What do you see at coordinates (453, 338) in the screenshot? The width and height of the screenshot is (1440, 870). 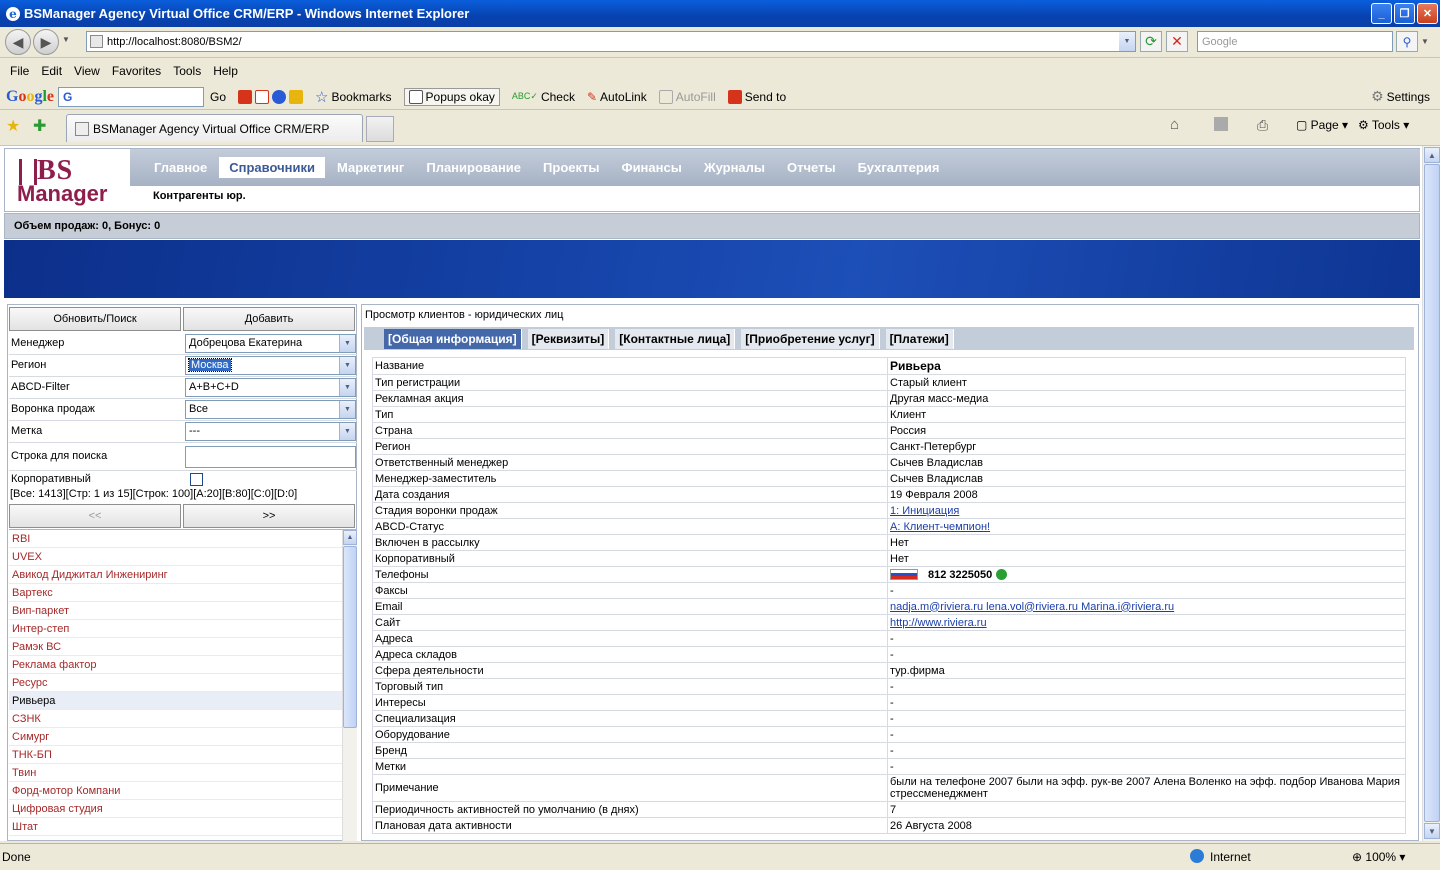 I see `tab-general-info: [Общая информация]` at bounding box center [453, 338].